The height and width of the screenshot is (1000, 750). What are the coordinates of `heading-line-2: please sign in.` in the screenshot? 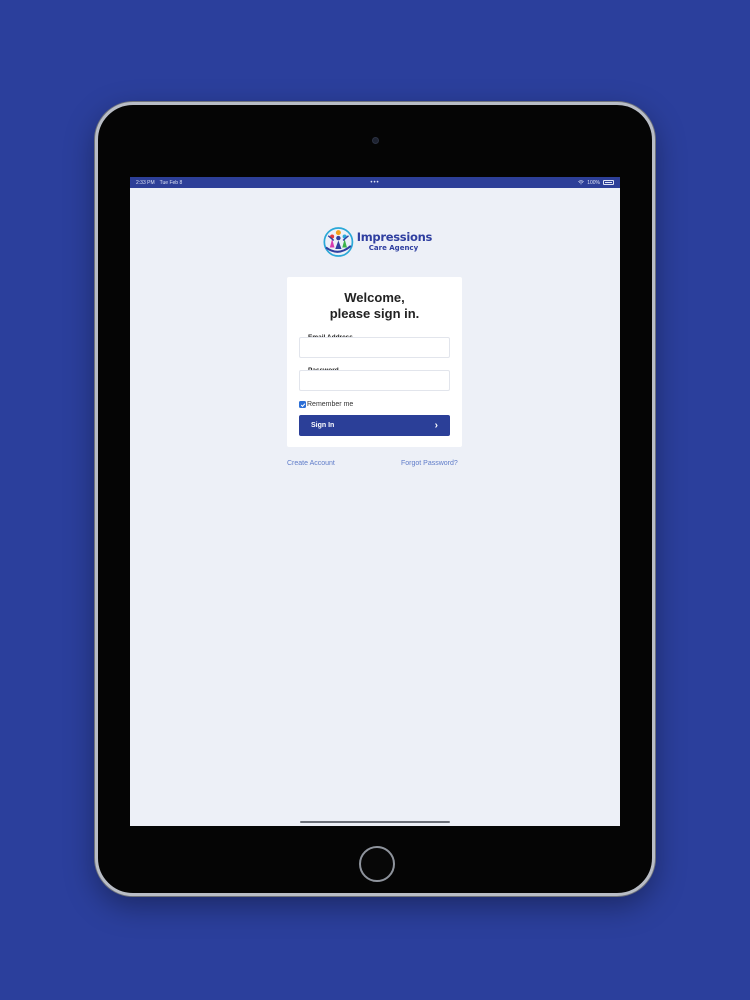 It's located at (374, 313).